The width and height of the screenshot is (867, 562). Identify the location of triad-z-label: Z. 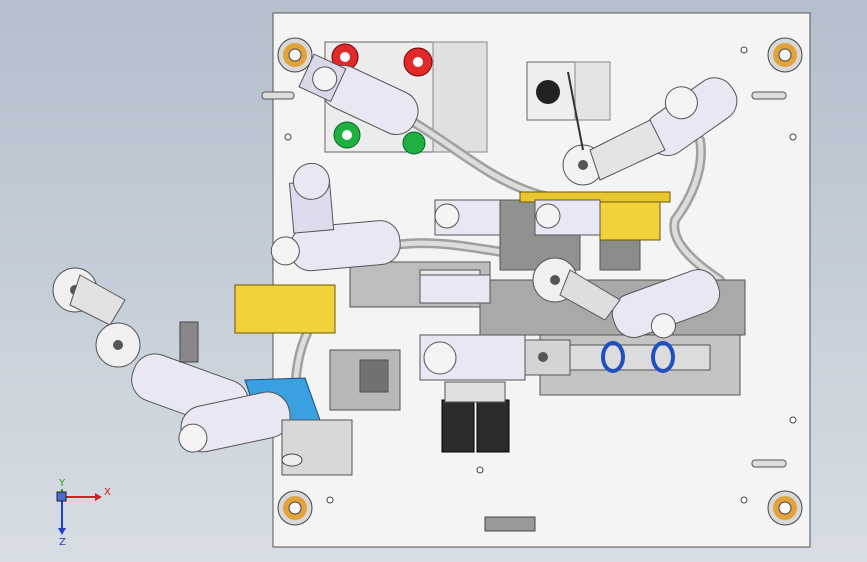
(62, 542).